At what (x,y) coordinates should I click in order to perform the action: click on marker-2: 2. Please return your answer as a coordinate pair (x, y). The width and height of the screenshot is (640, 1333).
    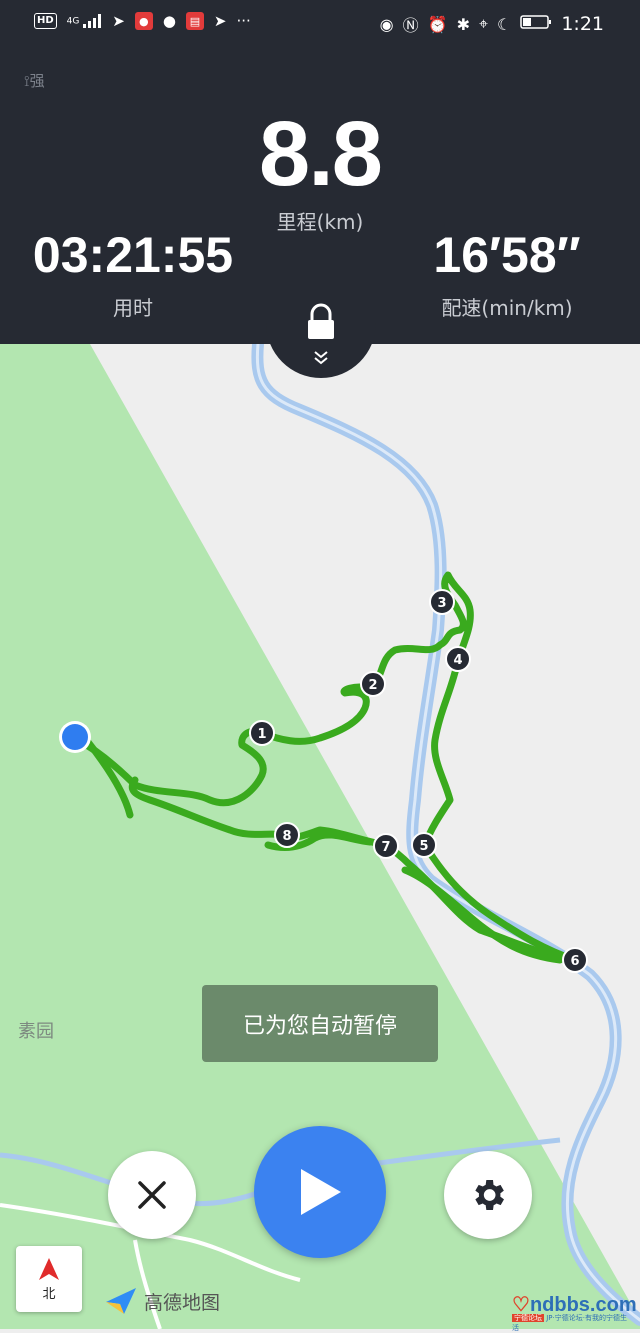
    Looking at the image, I should click on (373, 684).